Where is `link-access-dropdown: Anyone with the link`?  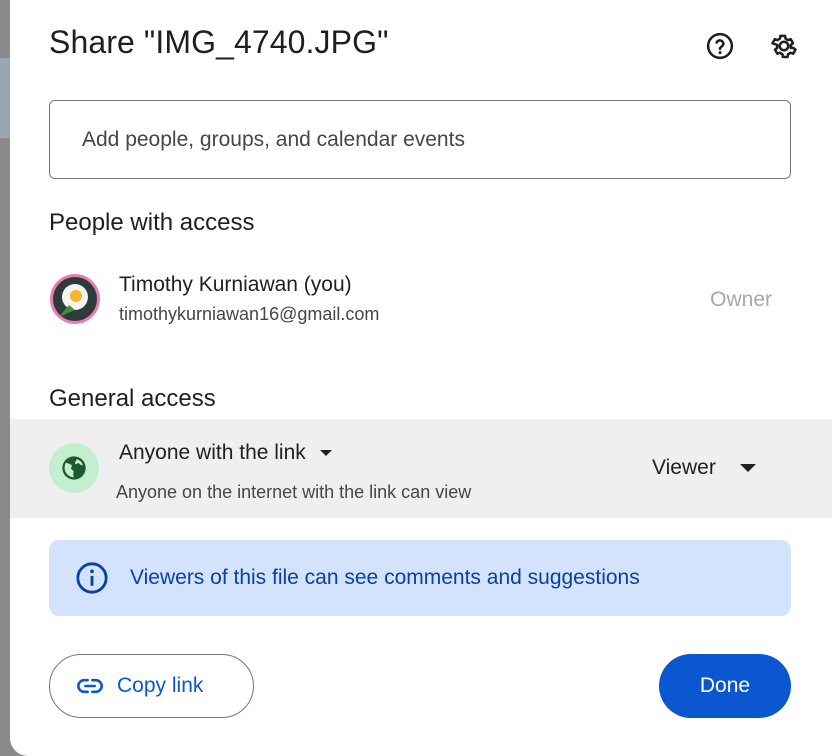
link-access-dropdown: Anyone with the link is located at coordinates (225, 453).